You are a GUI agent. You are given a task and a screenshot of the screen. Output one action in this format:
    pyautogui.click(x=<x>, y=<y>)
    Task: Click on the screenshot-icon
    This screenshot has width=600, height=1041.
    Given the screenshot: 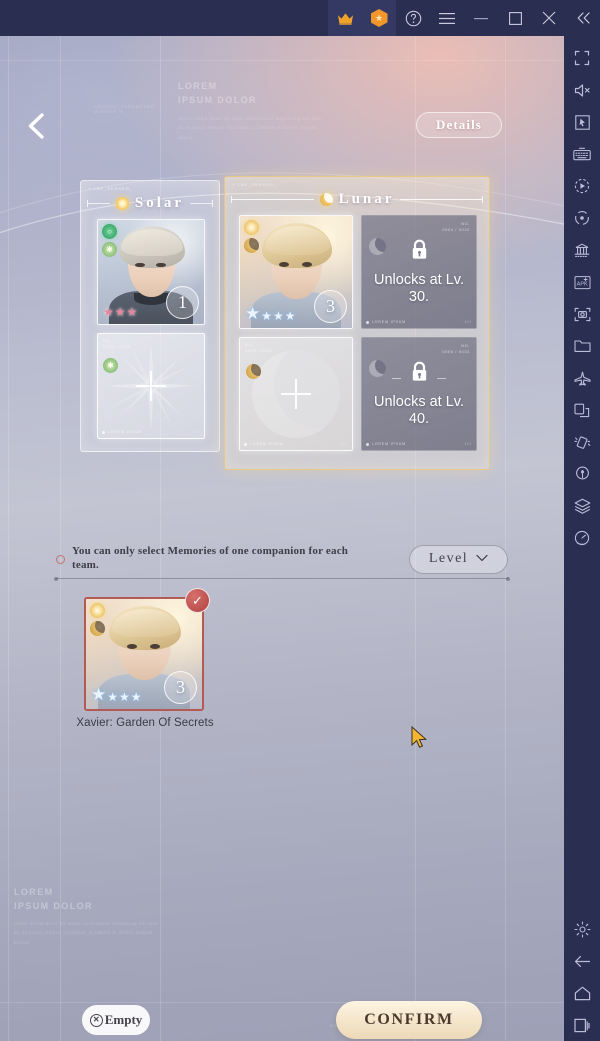 What is the action you would take?
    pyautogui.click(x=582, y=314)
    